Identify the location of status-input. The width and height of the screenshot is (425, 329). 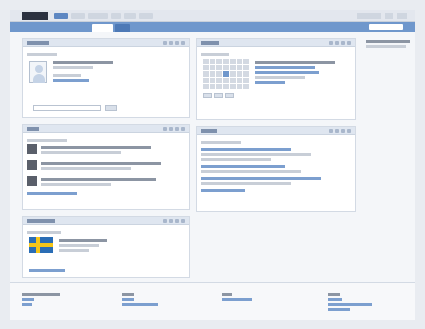
(67, 108).